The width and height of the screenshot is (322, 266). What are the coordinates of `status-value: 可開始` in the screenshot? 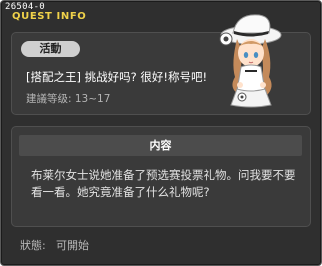 It's located at (72, 245).